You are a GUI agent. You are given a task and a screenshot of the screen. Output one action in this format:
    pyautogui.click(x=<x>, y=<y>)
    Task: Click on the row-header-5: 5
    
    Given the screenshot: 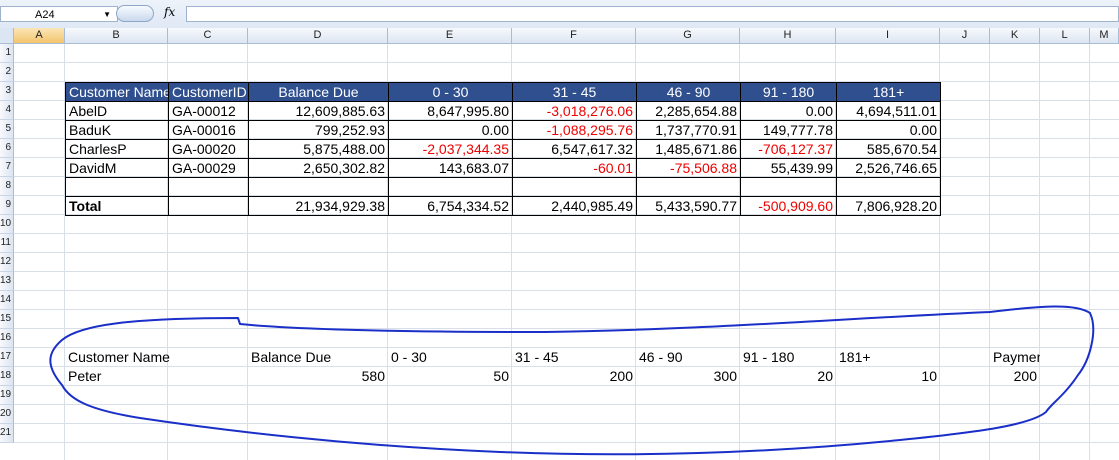 What is the action you would take?
    pyautogui.click(x=7, y=129)
    